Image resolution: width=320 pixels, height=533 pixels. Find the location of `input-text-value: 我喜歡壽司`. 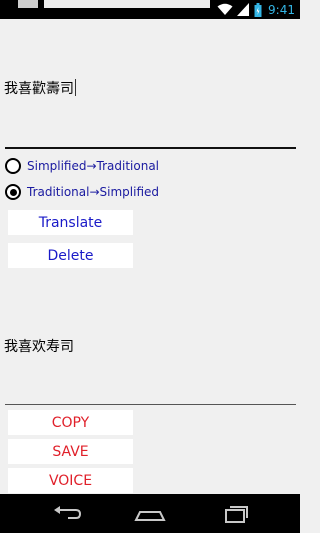

input-text-value: 我喜歡壽司 is located at coordinates (40, 88).